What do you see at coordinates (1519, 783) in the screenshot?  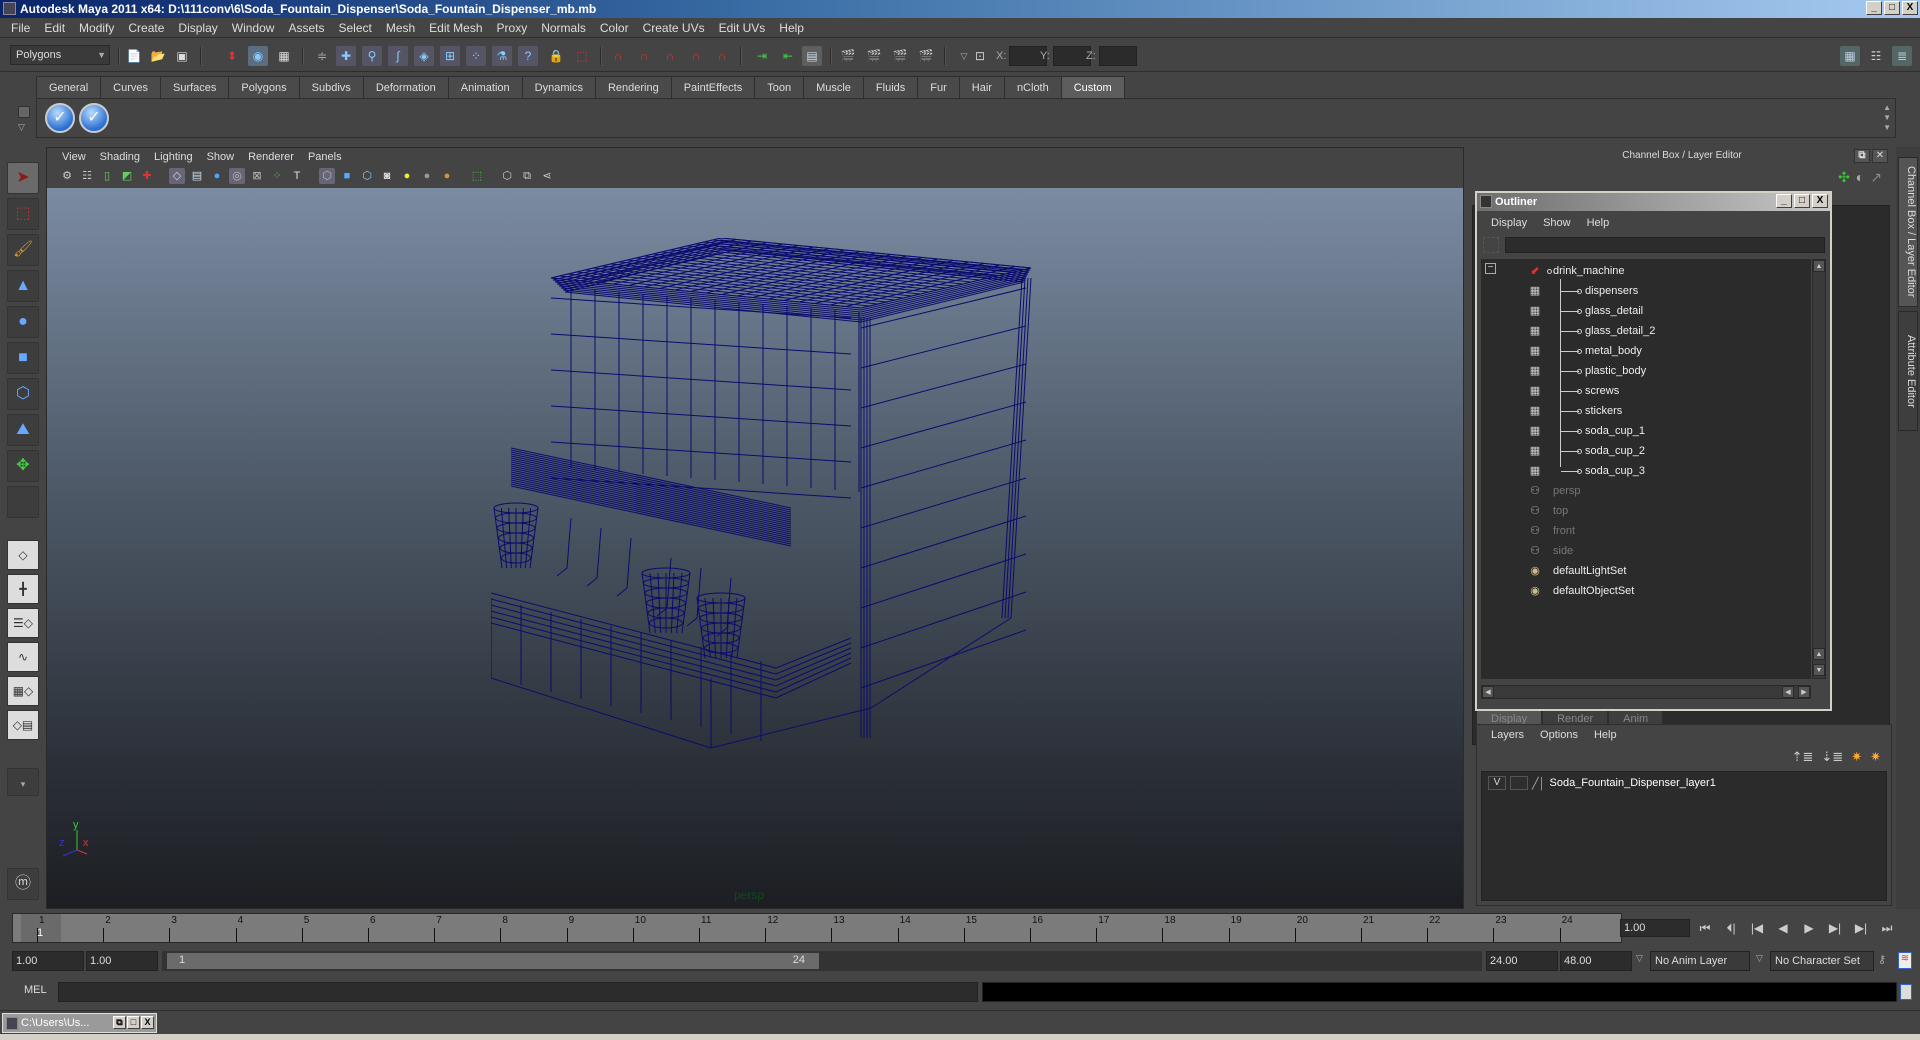 I see `layer-playback-toggle` at bounding box center [1519, 783].